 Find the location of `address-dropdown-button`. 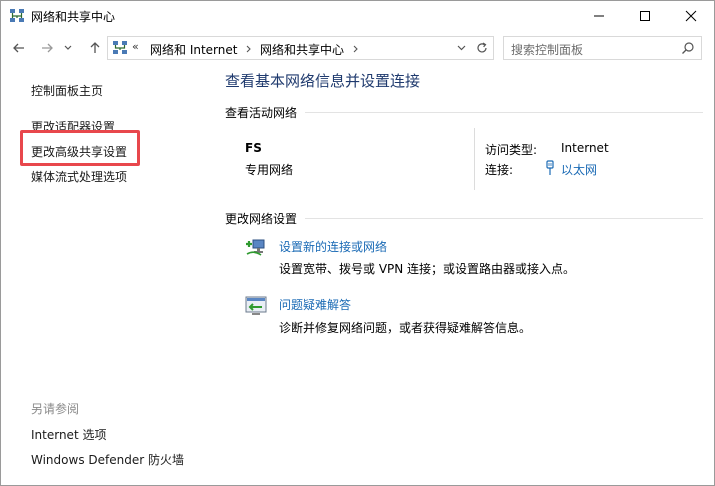

address-dropdown-button is located at coordinates (461, 48).